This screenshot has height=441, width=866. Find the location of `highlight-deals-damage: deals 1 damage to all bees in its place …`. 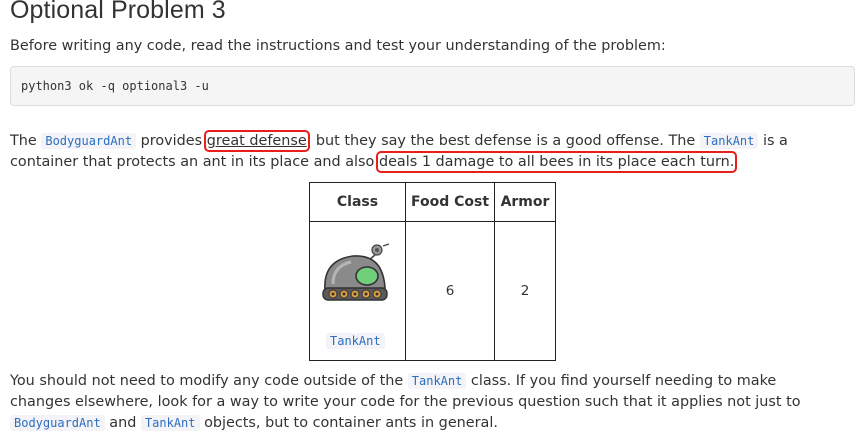

highlight-deals-damage: deals 1 damage to all bees in its place … is located at coordinates (556, 162).